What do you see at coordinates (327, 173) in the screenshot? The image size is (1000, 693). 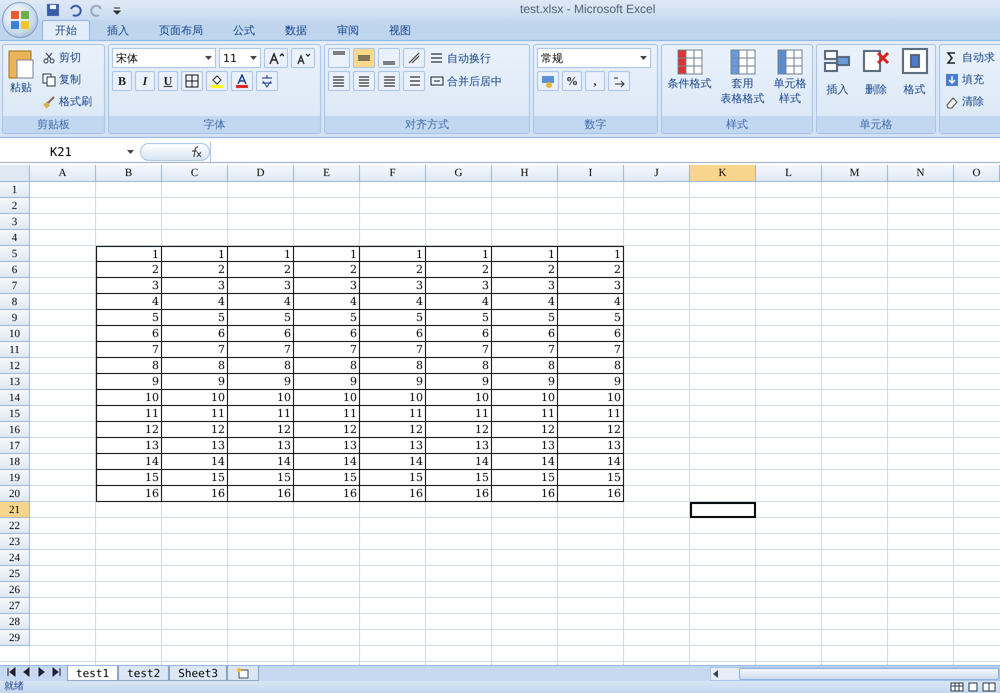 I see `column-header: E` at bounding box center [327, 173].